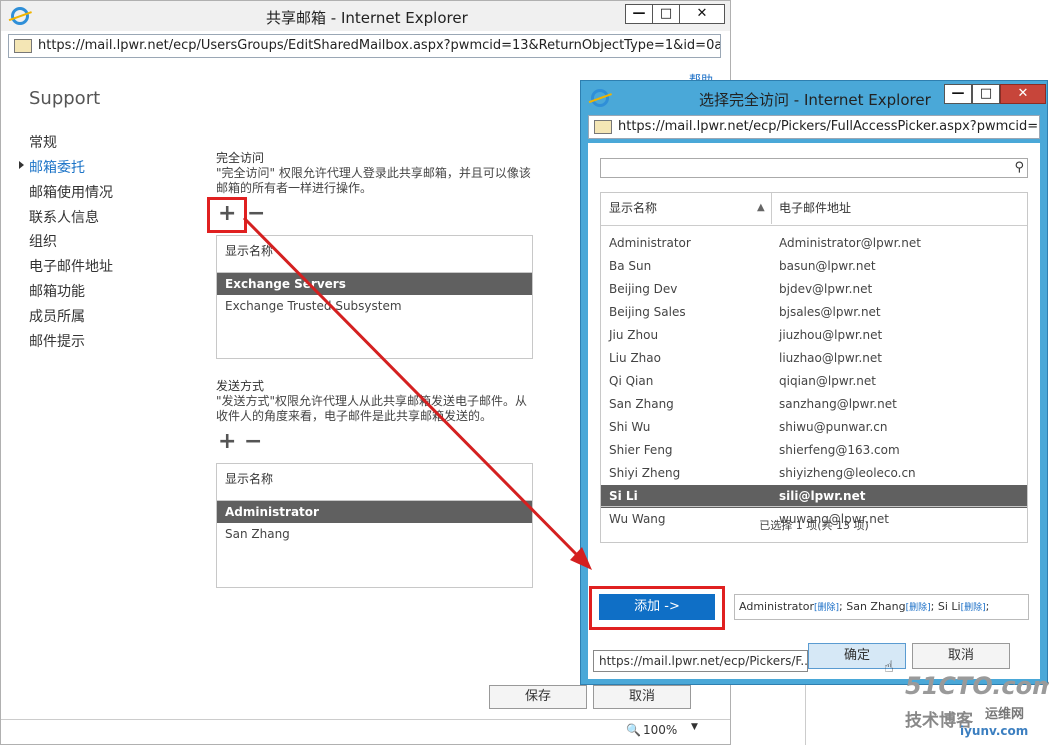  Describe the element at coordinates (1005, 714) in the screenshot. I see `watermark-yunwei: 运维网` at that location.